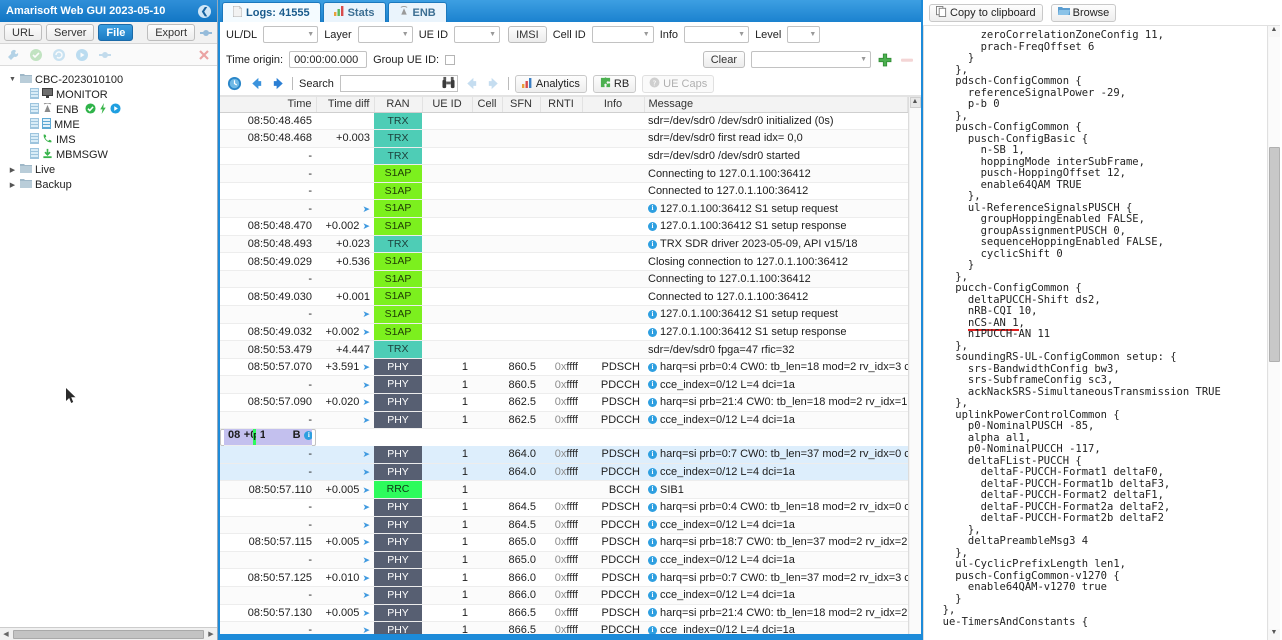  What do you see at coordinates (12, 79) in the screenshot?
I see `chevron-down-icon: ▼` at bounding box center [12, 79].